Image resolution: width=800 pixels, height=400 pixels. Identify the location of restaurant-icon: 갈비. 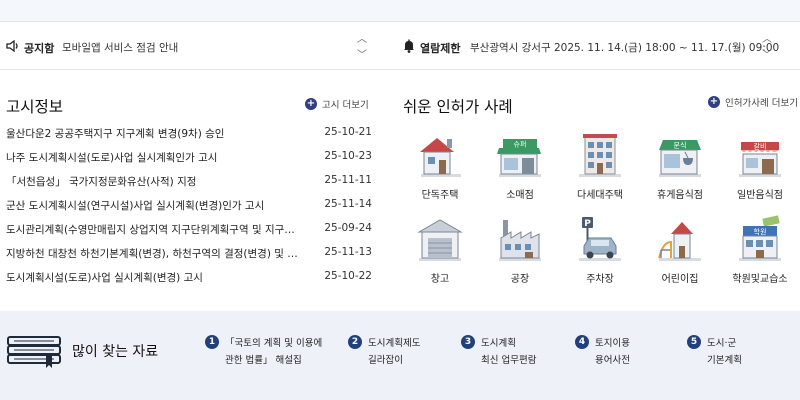
(760, 159).